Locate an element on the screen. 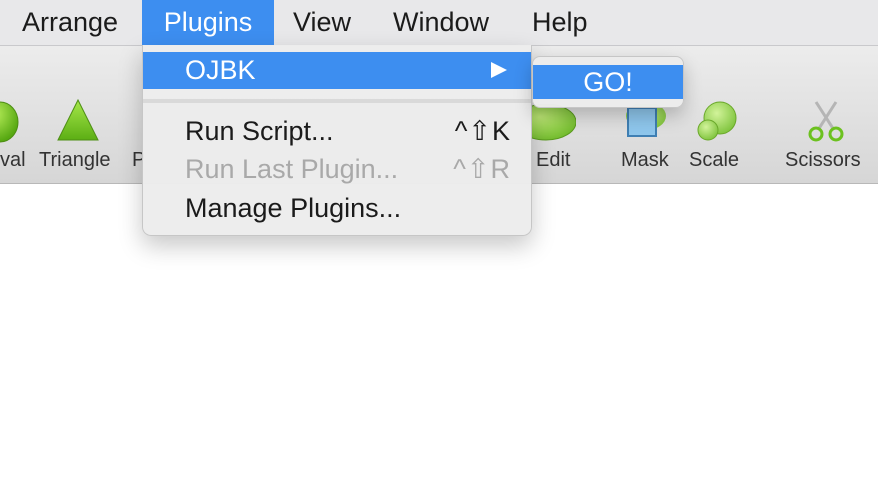  menu-window: Window is located at coordinates (441, 22).